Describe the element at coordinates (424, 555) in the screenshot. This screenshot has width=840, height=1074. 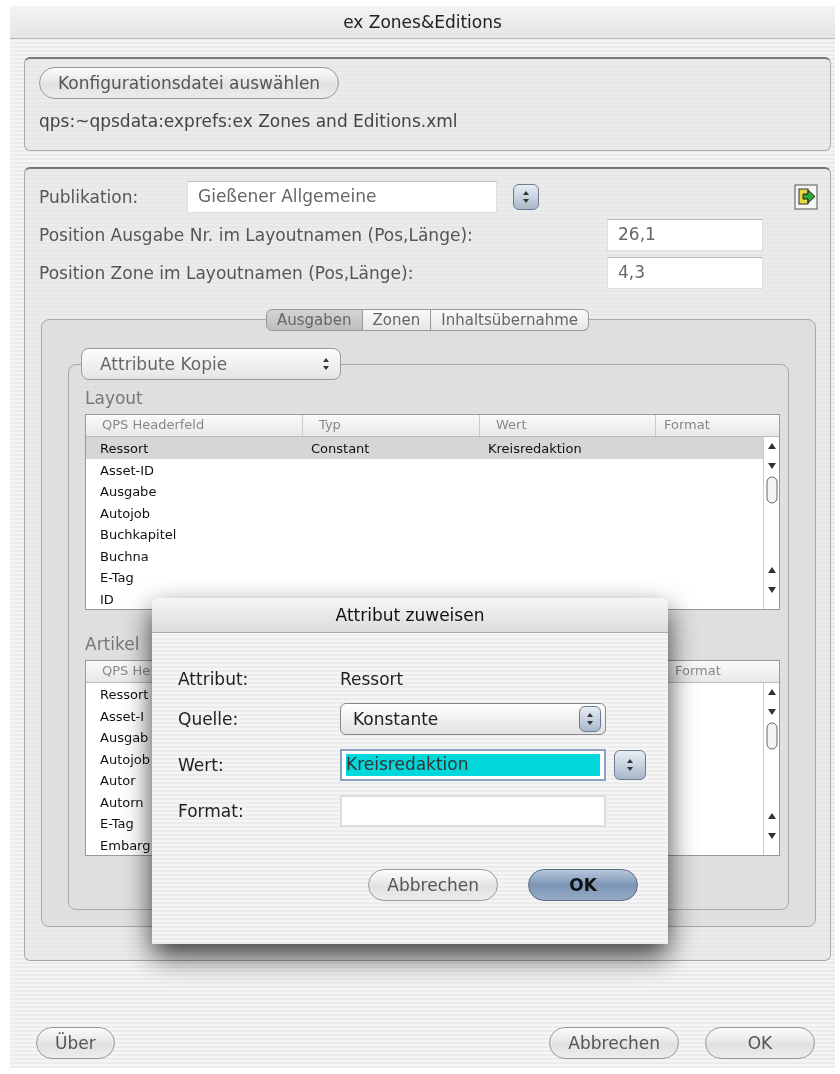
I see `table-row: Buchna` at that location.